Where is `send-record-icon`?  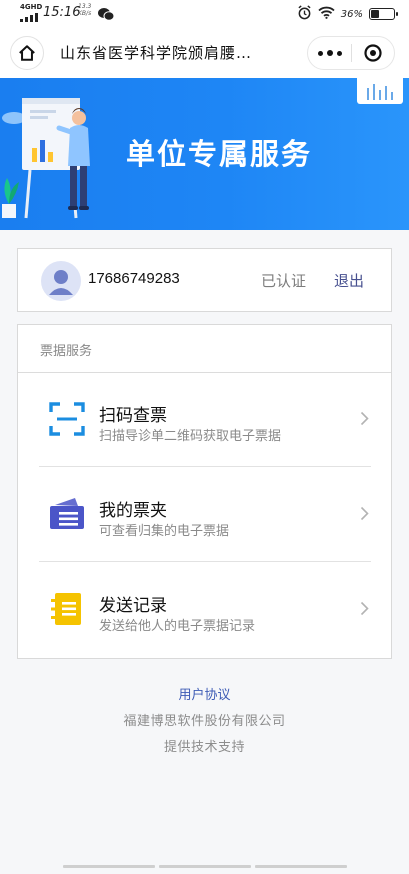 send-record-icon is located at coordinates (66, 609).